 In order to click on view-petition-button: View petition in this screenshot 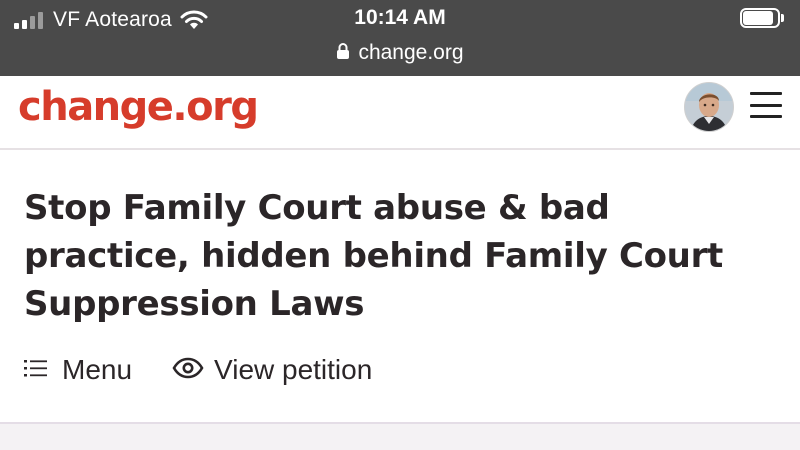, I will do `click(272, 370)`.